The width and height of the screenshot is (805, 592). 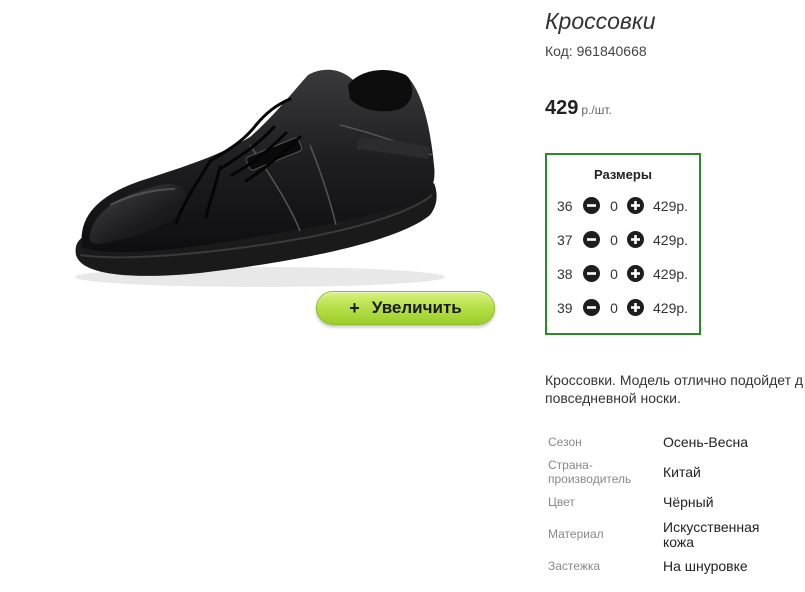 What do you see at coordinates (706, 442) in the screenshot?
I see `spec-value-season: Осень-Весна` at bounding box center [706, 442].